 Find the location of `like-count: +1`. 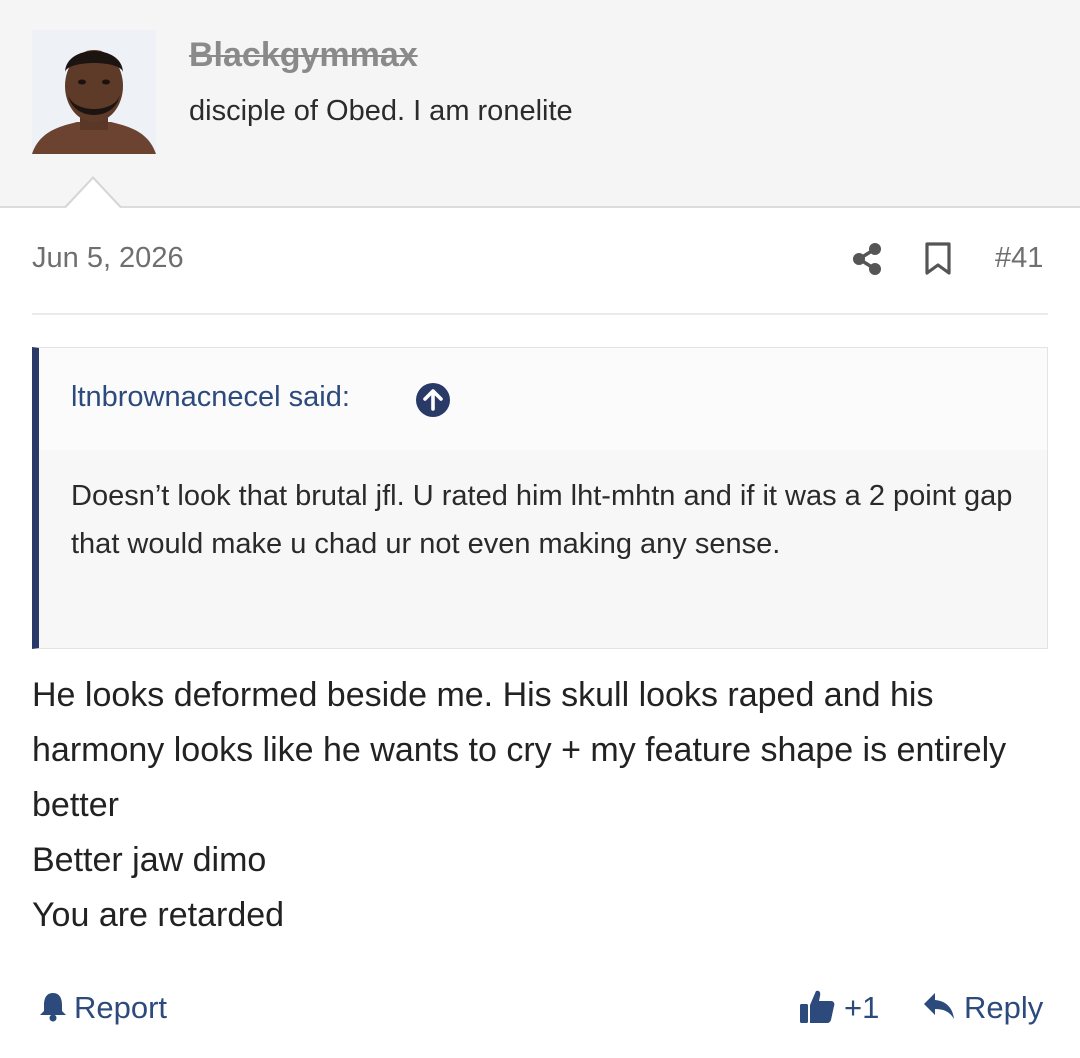

like-count: +1 is located at coordinates (862, 1007).